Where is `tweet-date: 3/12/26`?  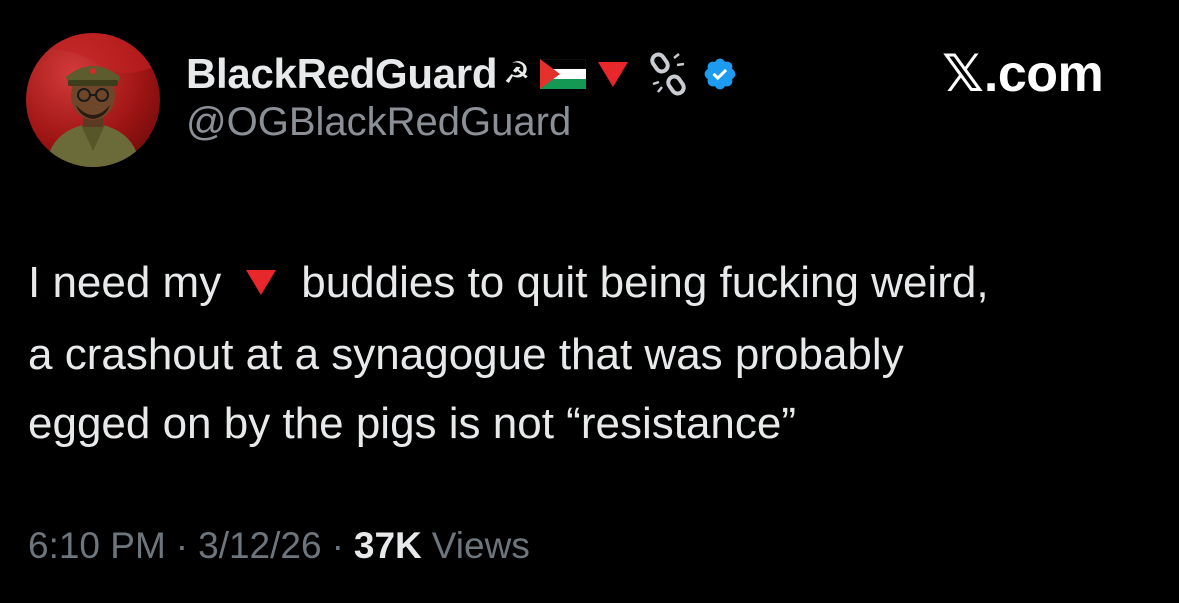 tweet-date: 3/12/26 is located at coordinates (259, 546).